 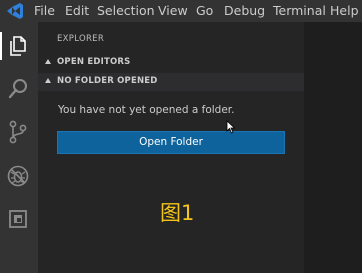 What do you see at coordinates (231, 127) in the screenshot?
I see `mouse-pointer-icon` at bounding box center [231, 127].